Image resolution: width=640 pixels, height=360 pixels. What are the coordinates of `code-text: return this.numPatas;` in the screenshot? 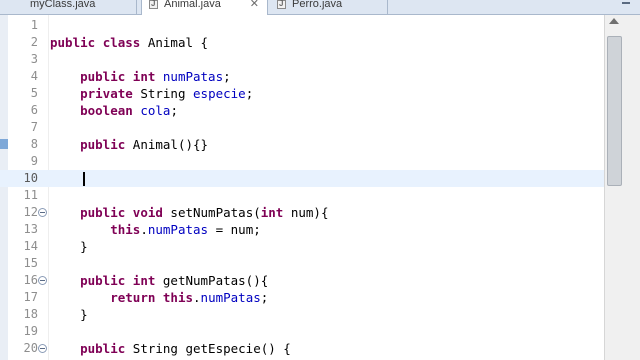 It's located at (159, 297).